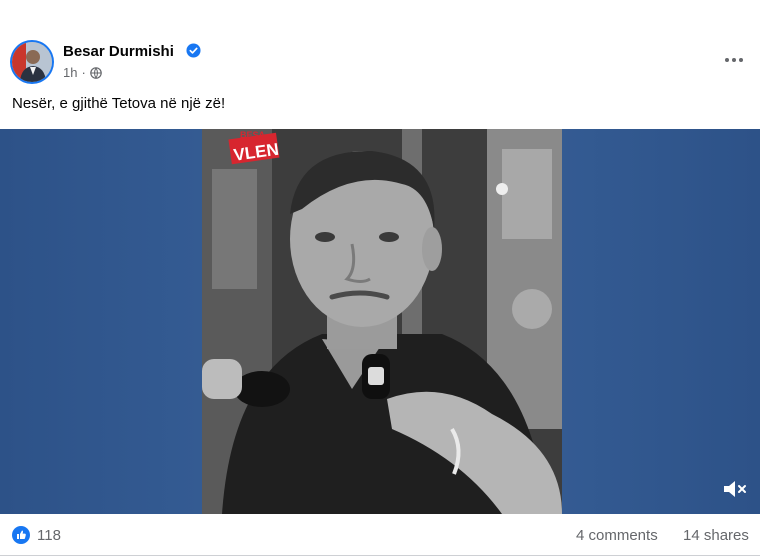 The width and height of the screenshot is (760, 556). I want to click on video-badge-top: BESA, so click(253, 135).